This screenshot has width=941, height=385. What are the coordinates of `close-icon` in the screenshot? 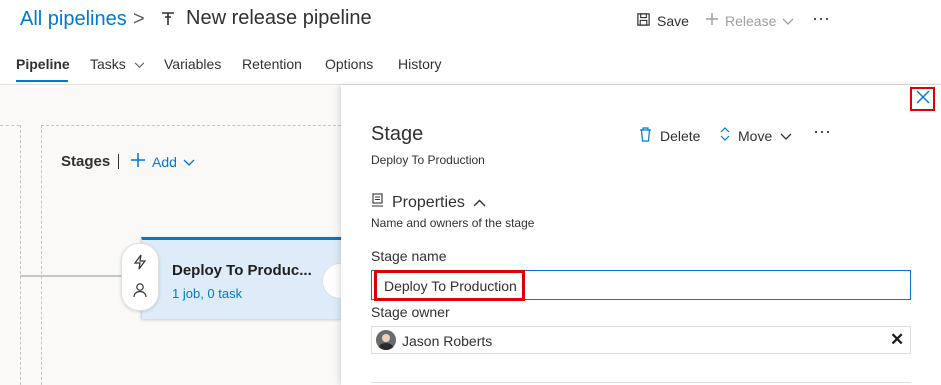 It's located at (923, 99).